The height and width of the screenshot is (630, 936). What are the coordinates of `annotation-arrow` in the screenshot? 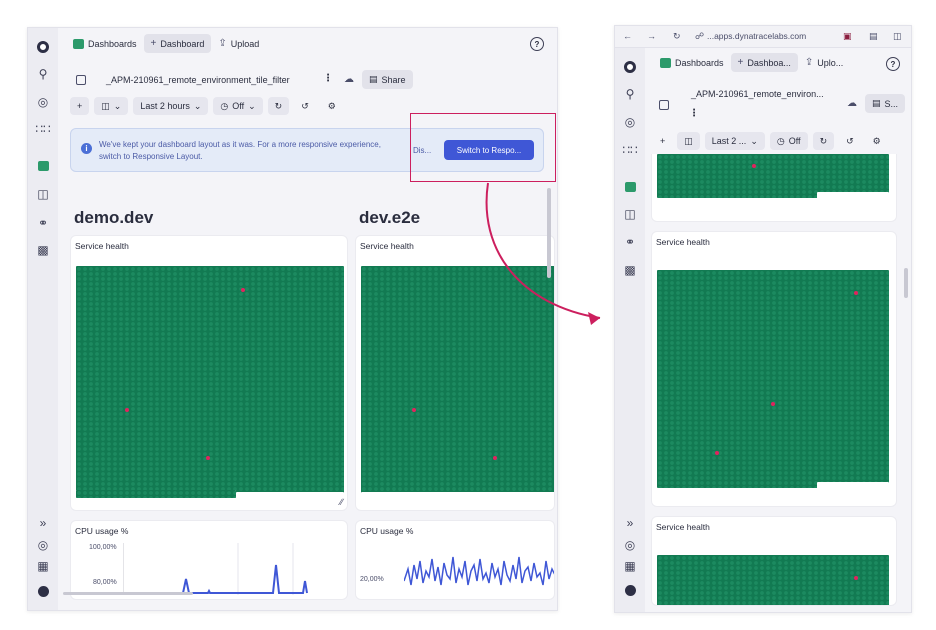 It's located at (543, 253).